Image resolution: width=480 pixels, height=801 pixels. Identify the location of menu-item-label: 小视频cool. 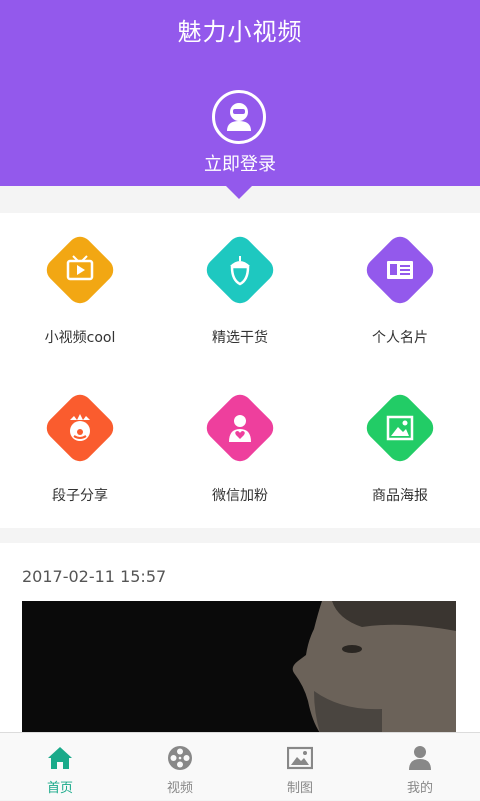
(80, 338).